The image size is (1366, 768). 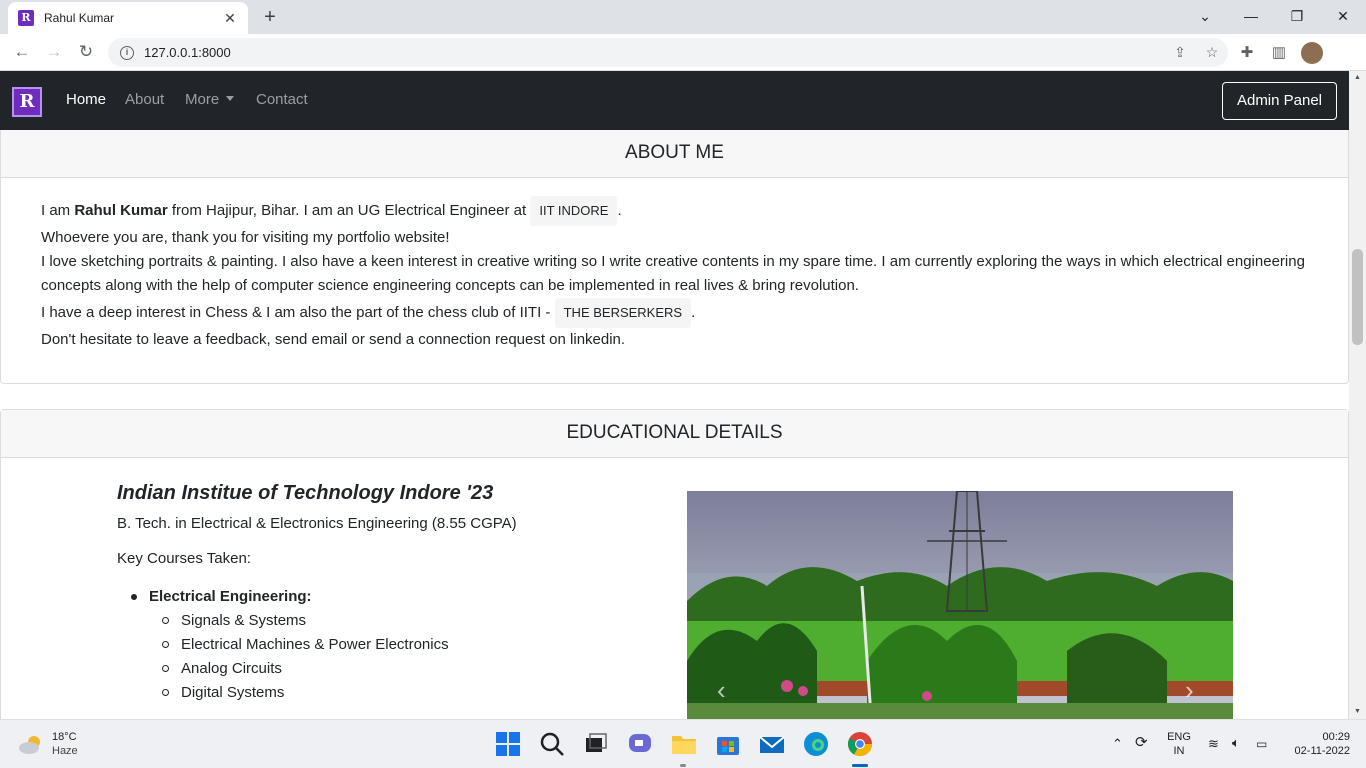 What do you see at coordinates (127, 52) in the screenshot?
I see `site-info-icon: i` at bounding box center [127, 52].